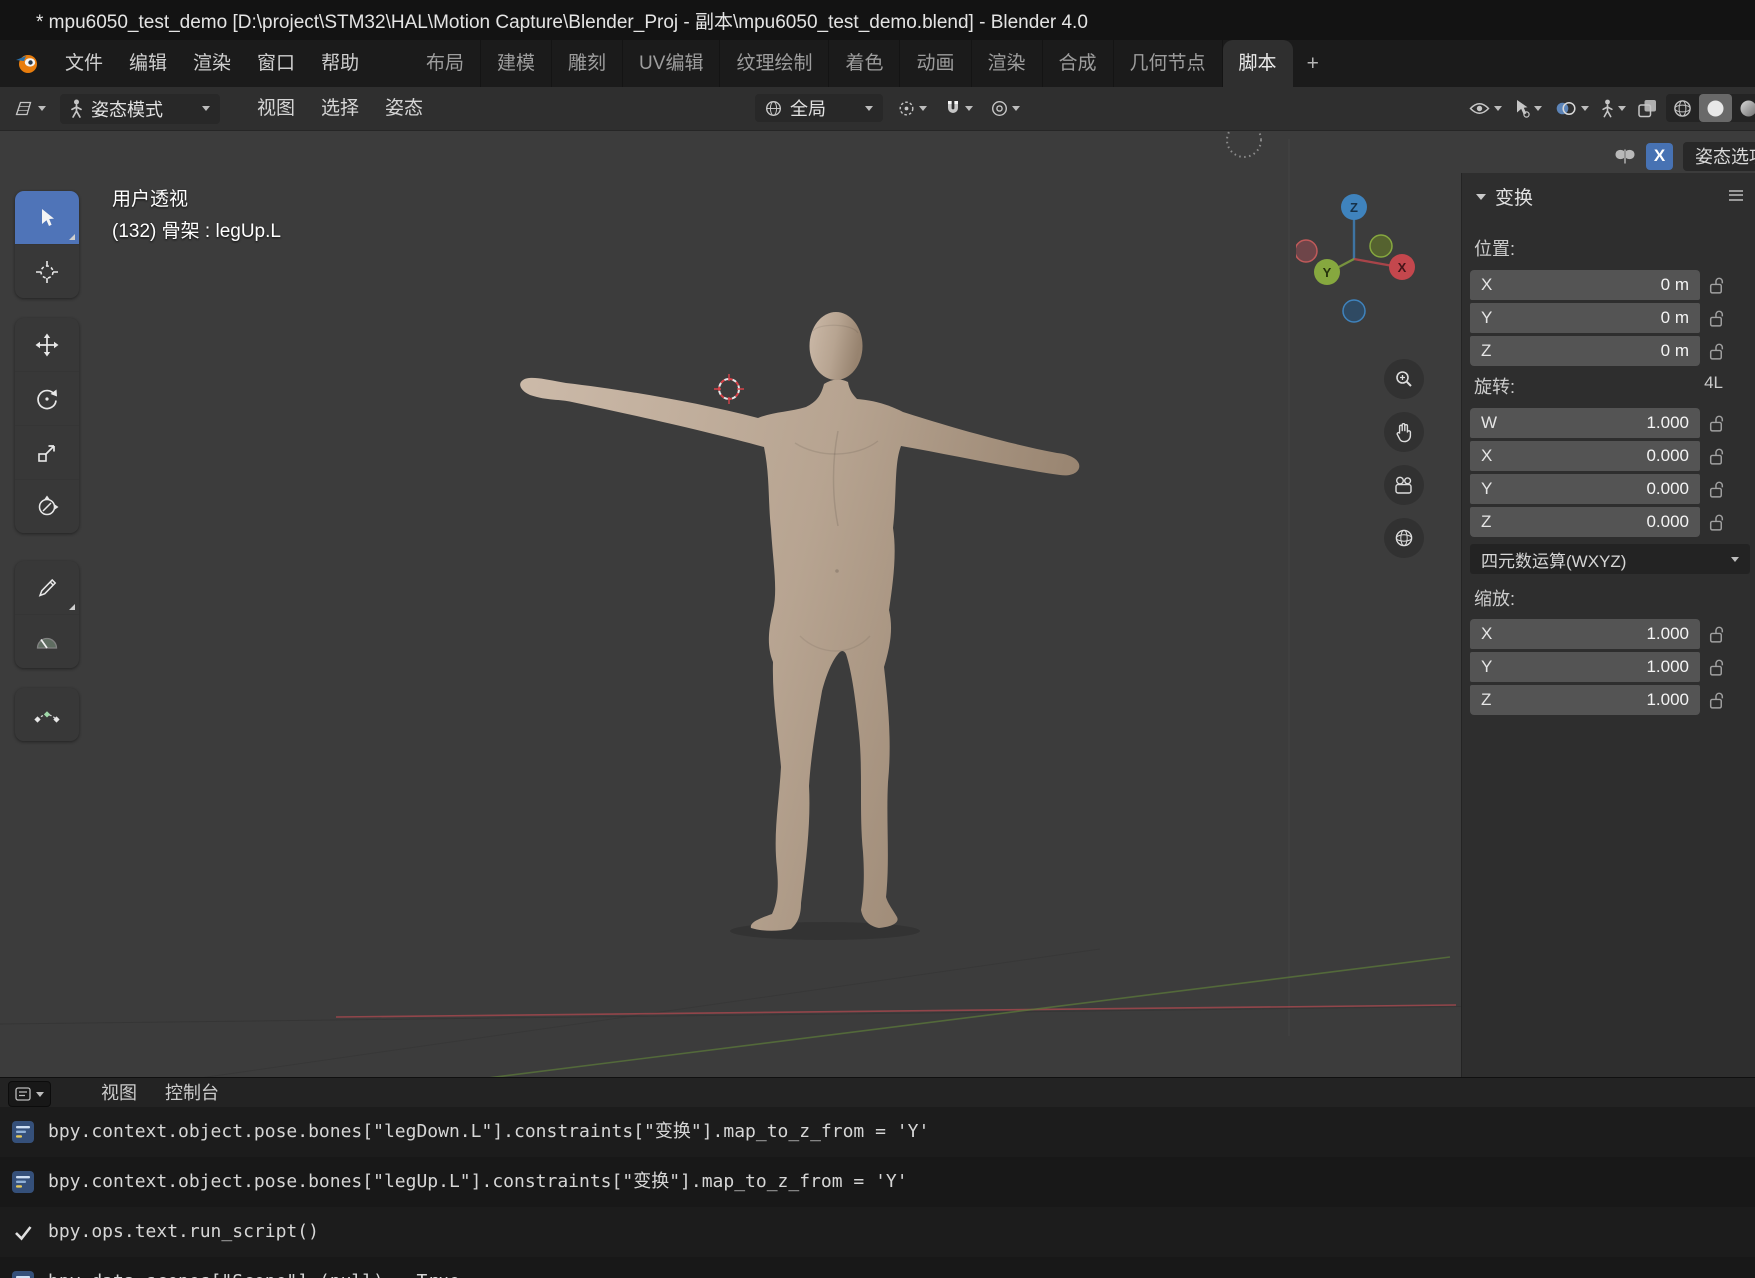 The width and height of the screenshot is (1755, 1278). I want to click on pan-button, so click(1404, 432).